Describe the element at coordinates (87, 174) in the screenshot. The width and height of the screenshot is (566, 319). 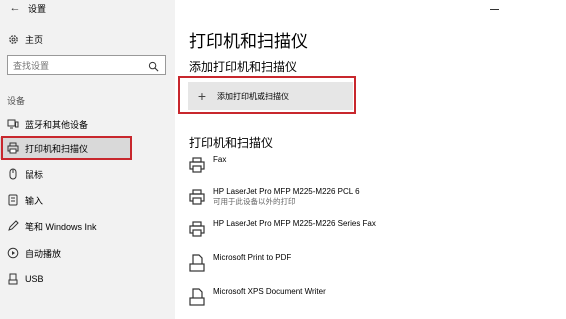
I see `sidebar-item-mouse: 鼠标` at that location.